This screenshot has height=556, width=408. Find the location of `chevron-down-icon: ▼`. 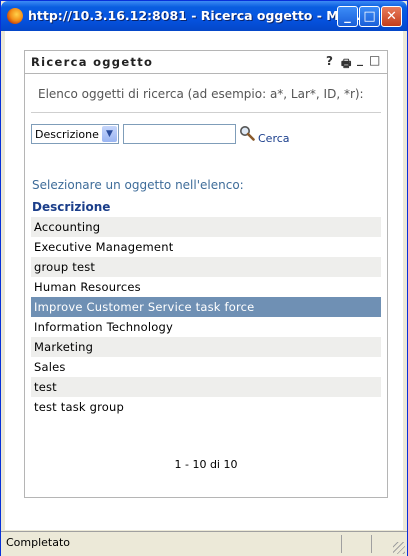

chevron-down-icon: ▼ is located at coordinates (109, 134).